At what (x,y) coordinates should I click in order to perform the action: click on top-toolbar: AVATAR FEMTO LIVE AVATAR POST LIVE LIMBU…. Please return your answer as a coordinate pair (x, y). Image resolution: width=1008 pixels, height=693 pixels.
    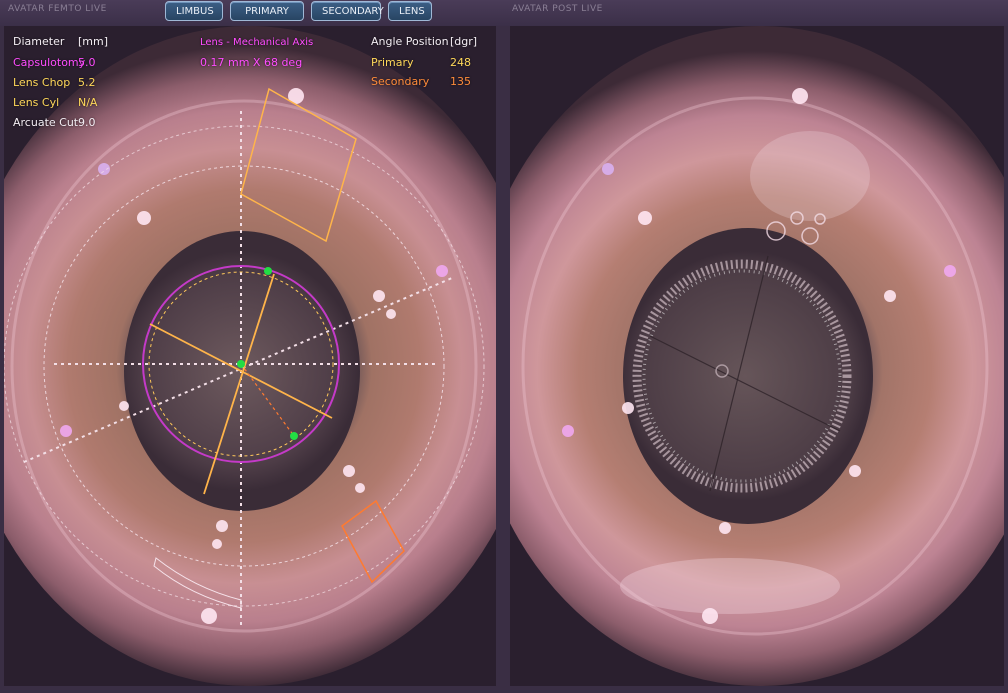
    Looking at the image, I should click on (504, 18).